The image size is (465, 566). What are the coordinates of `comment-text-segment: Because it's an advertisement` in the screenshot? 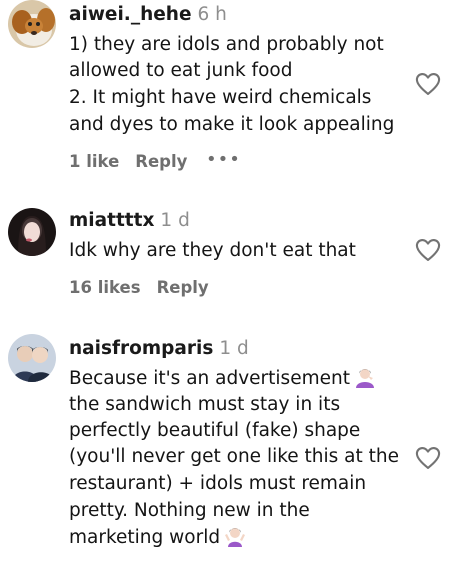 It's located at (209, 378).